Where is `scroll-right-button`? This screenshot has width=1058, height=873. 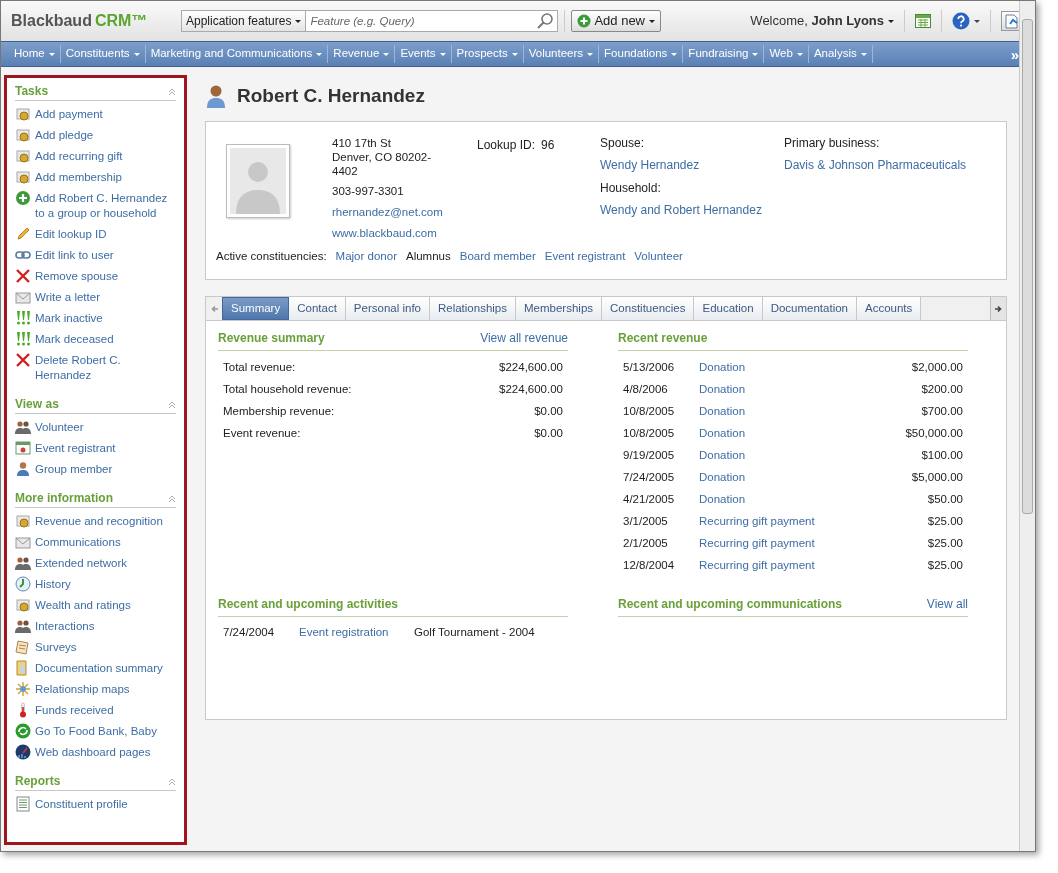 scroll-right-button is located at coordinates (998, 309).